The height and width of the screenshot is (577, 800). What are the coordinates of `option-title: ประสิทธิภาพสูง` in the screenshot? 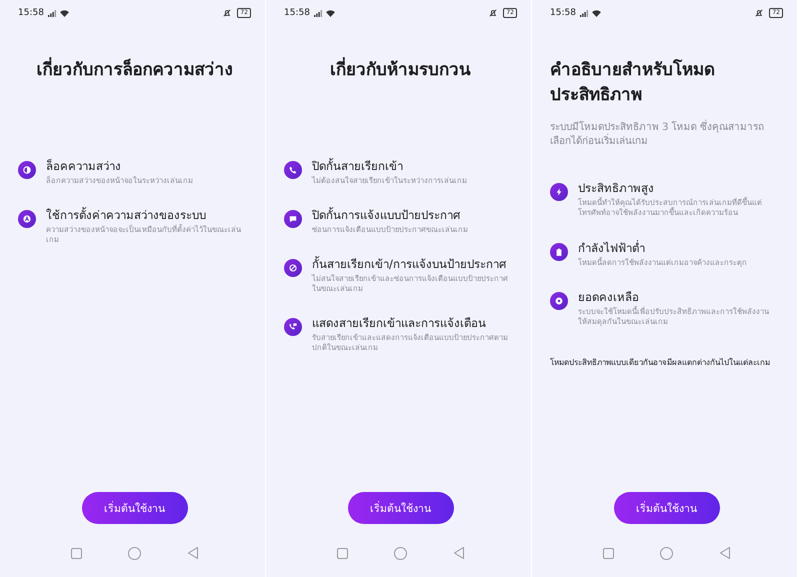 It's located at (616, 188).